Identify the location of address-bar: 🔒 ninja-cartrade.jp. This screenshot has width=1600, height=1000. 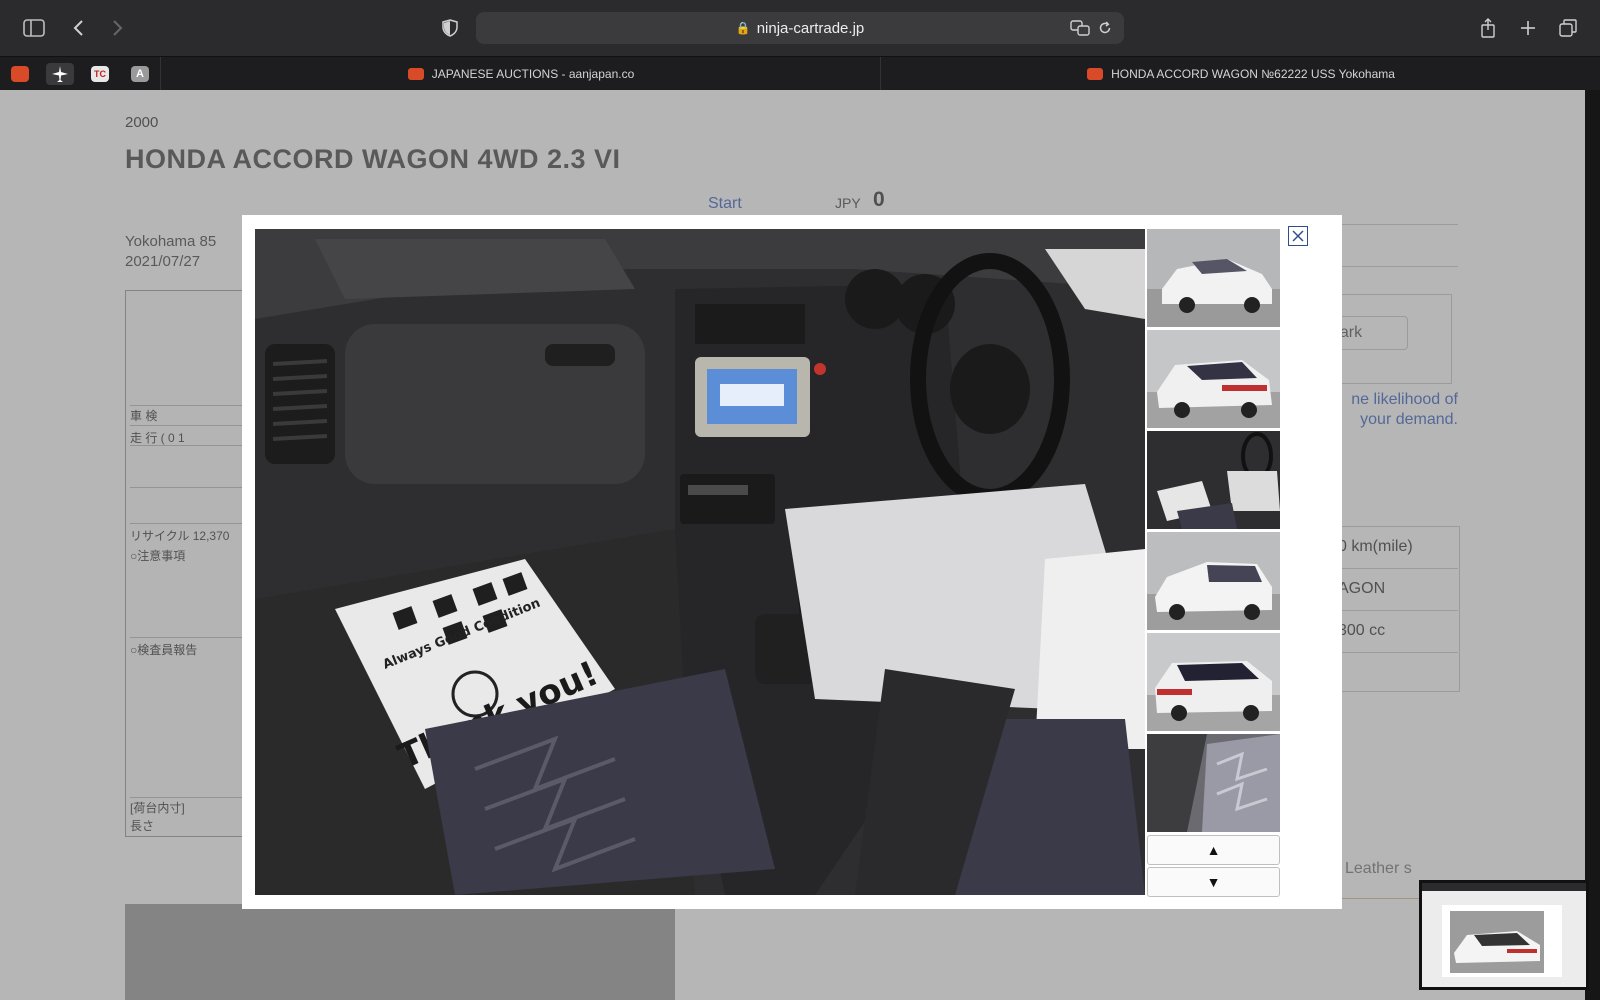
(800, 28).